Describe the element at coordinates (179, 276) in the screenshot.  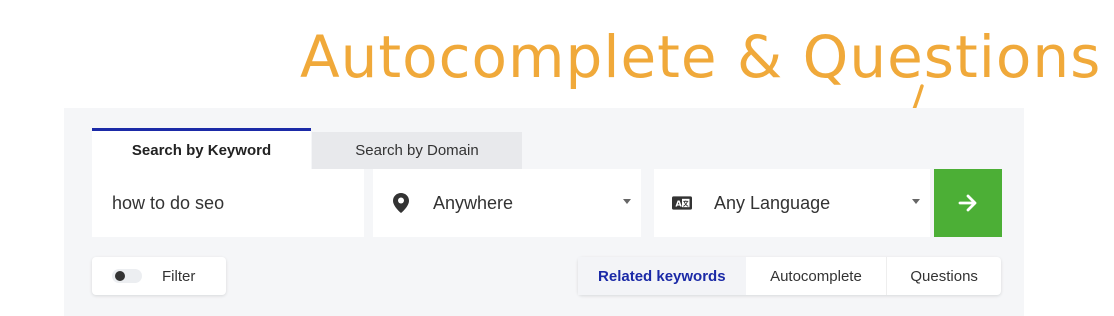
I see `filter-label: Filter` at that location.